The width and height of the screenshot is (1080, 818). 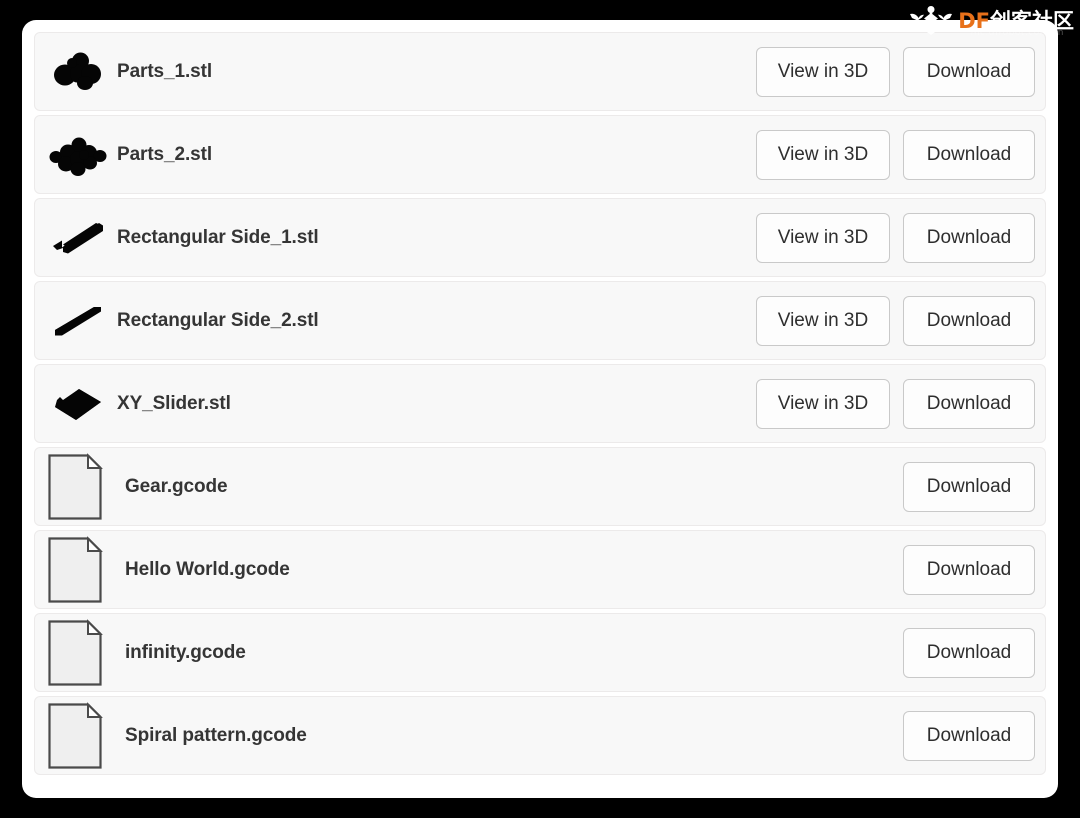 I want to click on file-row: Parts_2.stl View in 3D Download, so click(x=540, y=154).